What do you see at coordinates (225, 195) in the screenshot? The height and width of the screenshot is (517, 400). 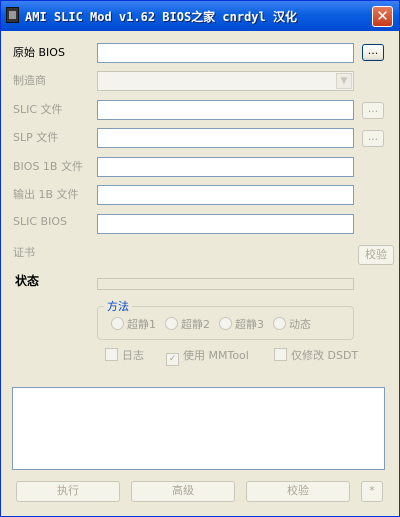 I see `output1b-file-input` at bounding box center [225, 195].